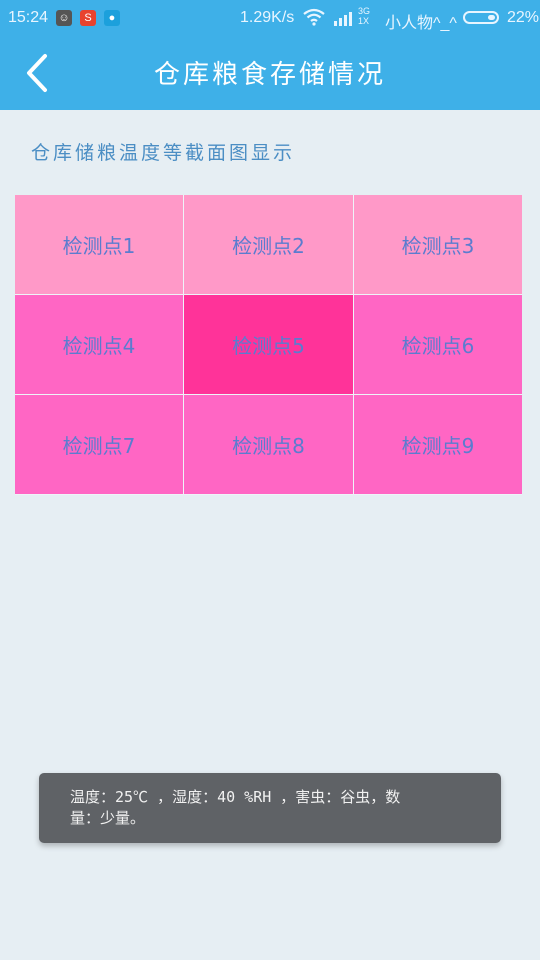 This screenshot has width=540, height=960. Describe the element at coordinates (99, 244) in the screenshot. I see `detection-point-1: 检测点1` at that location.